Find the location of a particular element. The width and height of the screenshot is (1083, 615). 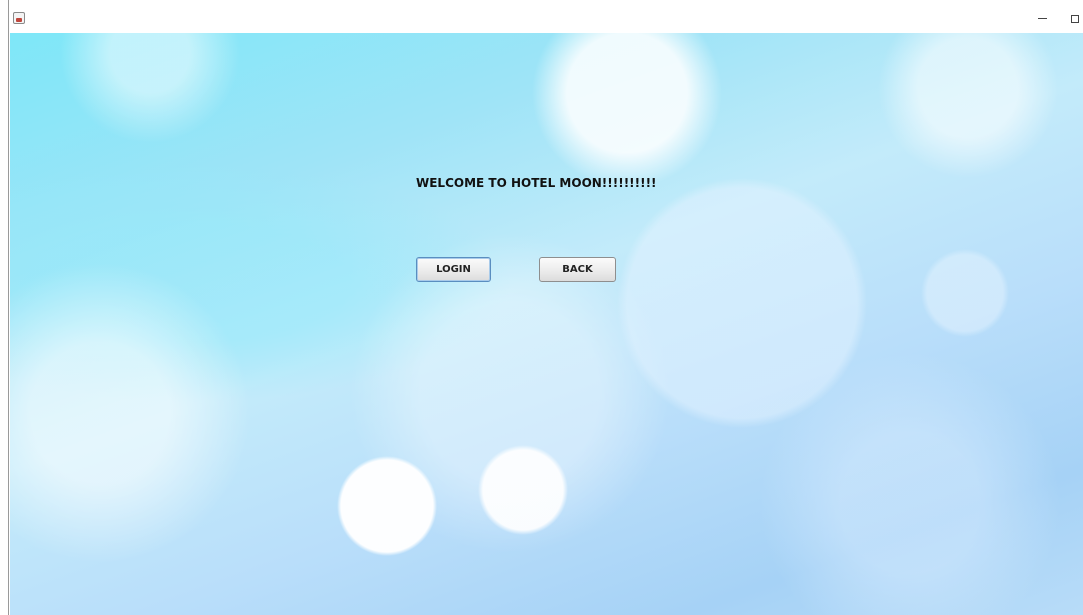

login-button: LOGIN is located at coordinates (453, 269).